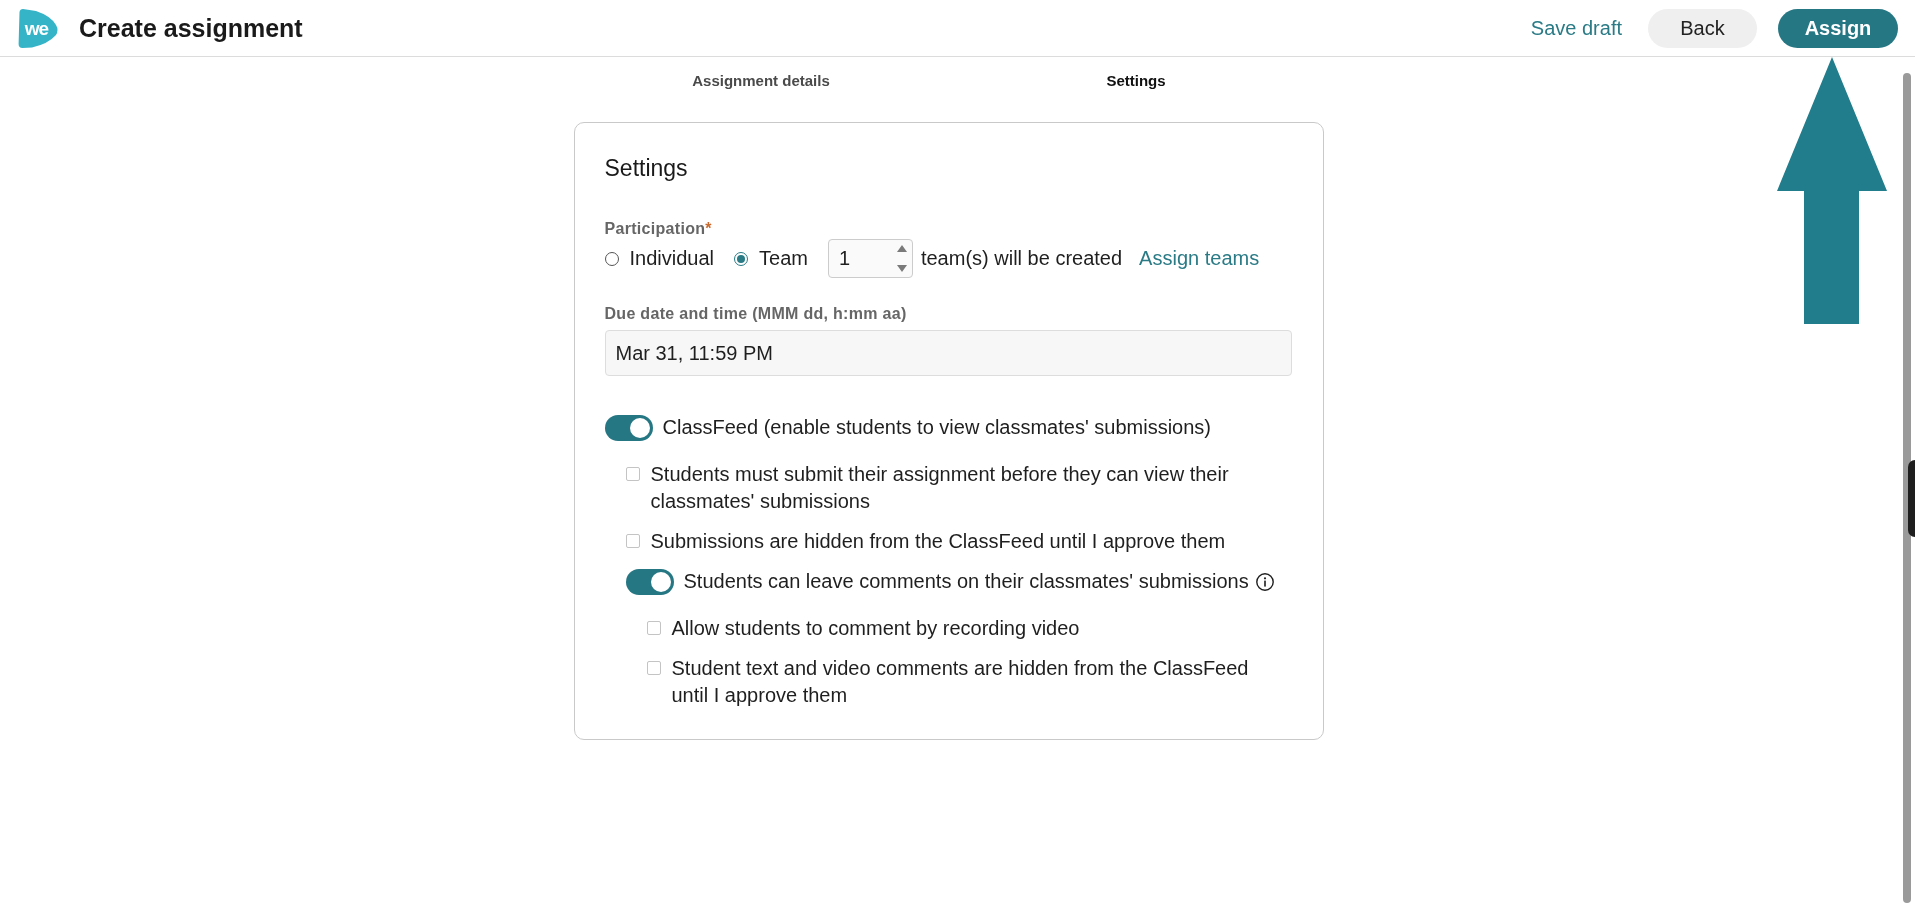 The width and height of the screenshot is (1915, 909). I want to click on decrement-arrow-icon, so click(901, 268).